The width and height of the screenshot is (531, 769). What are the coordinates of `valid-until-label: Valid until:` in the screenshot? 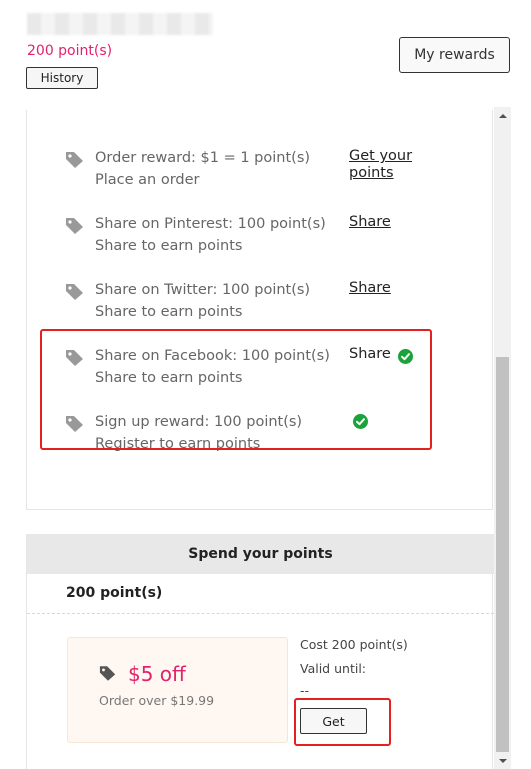 It's located at (333, 668).